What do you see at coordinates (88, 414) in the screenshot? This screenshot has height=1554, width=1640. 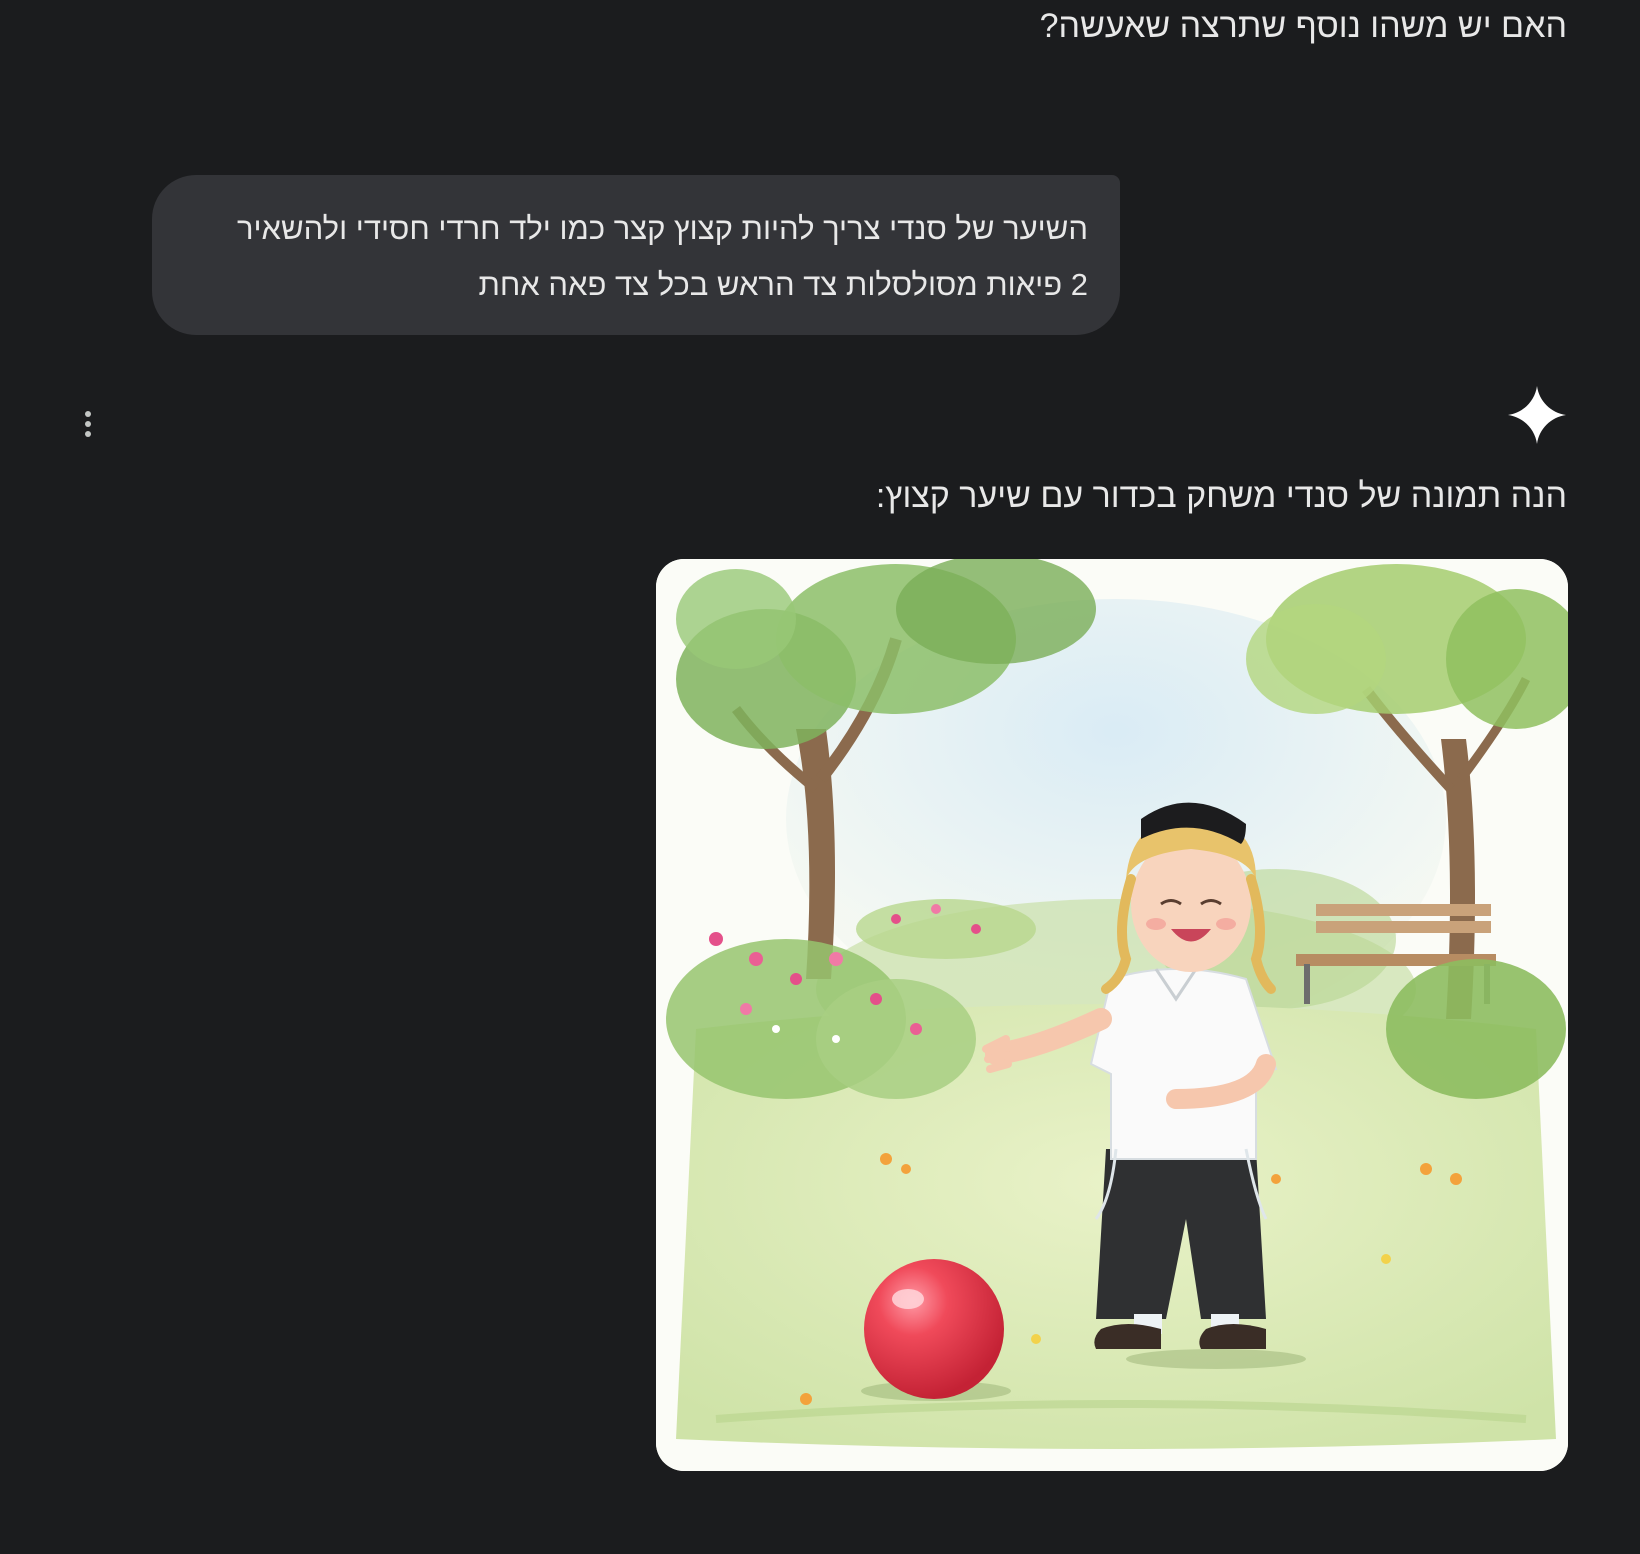 I see `more-vert-icon` at bounding box center [88, 414].